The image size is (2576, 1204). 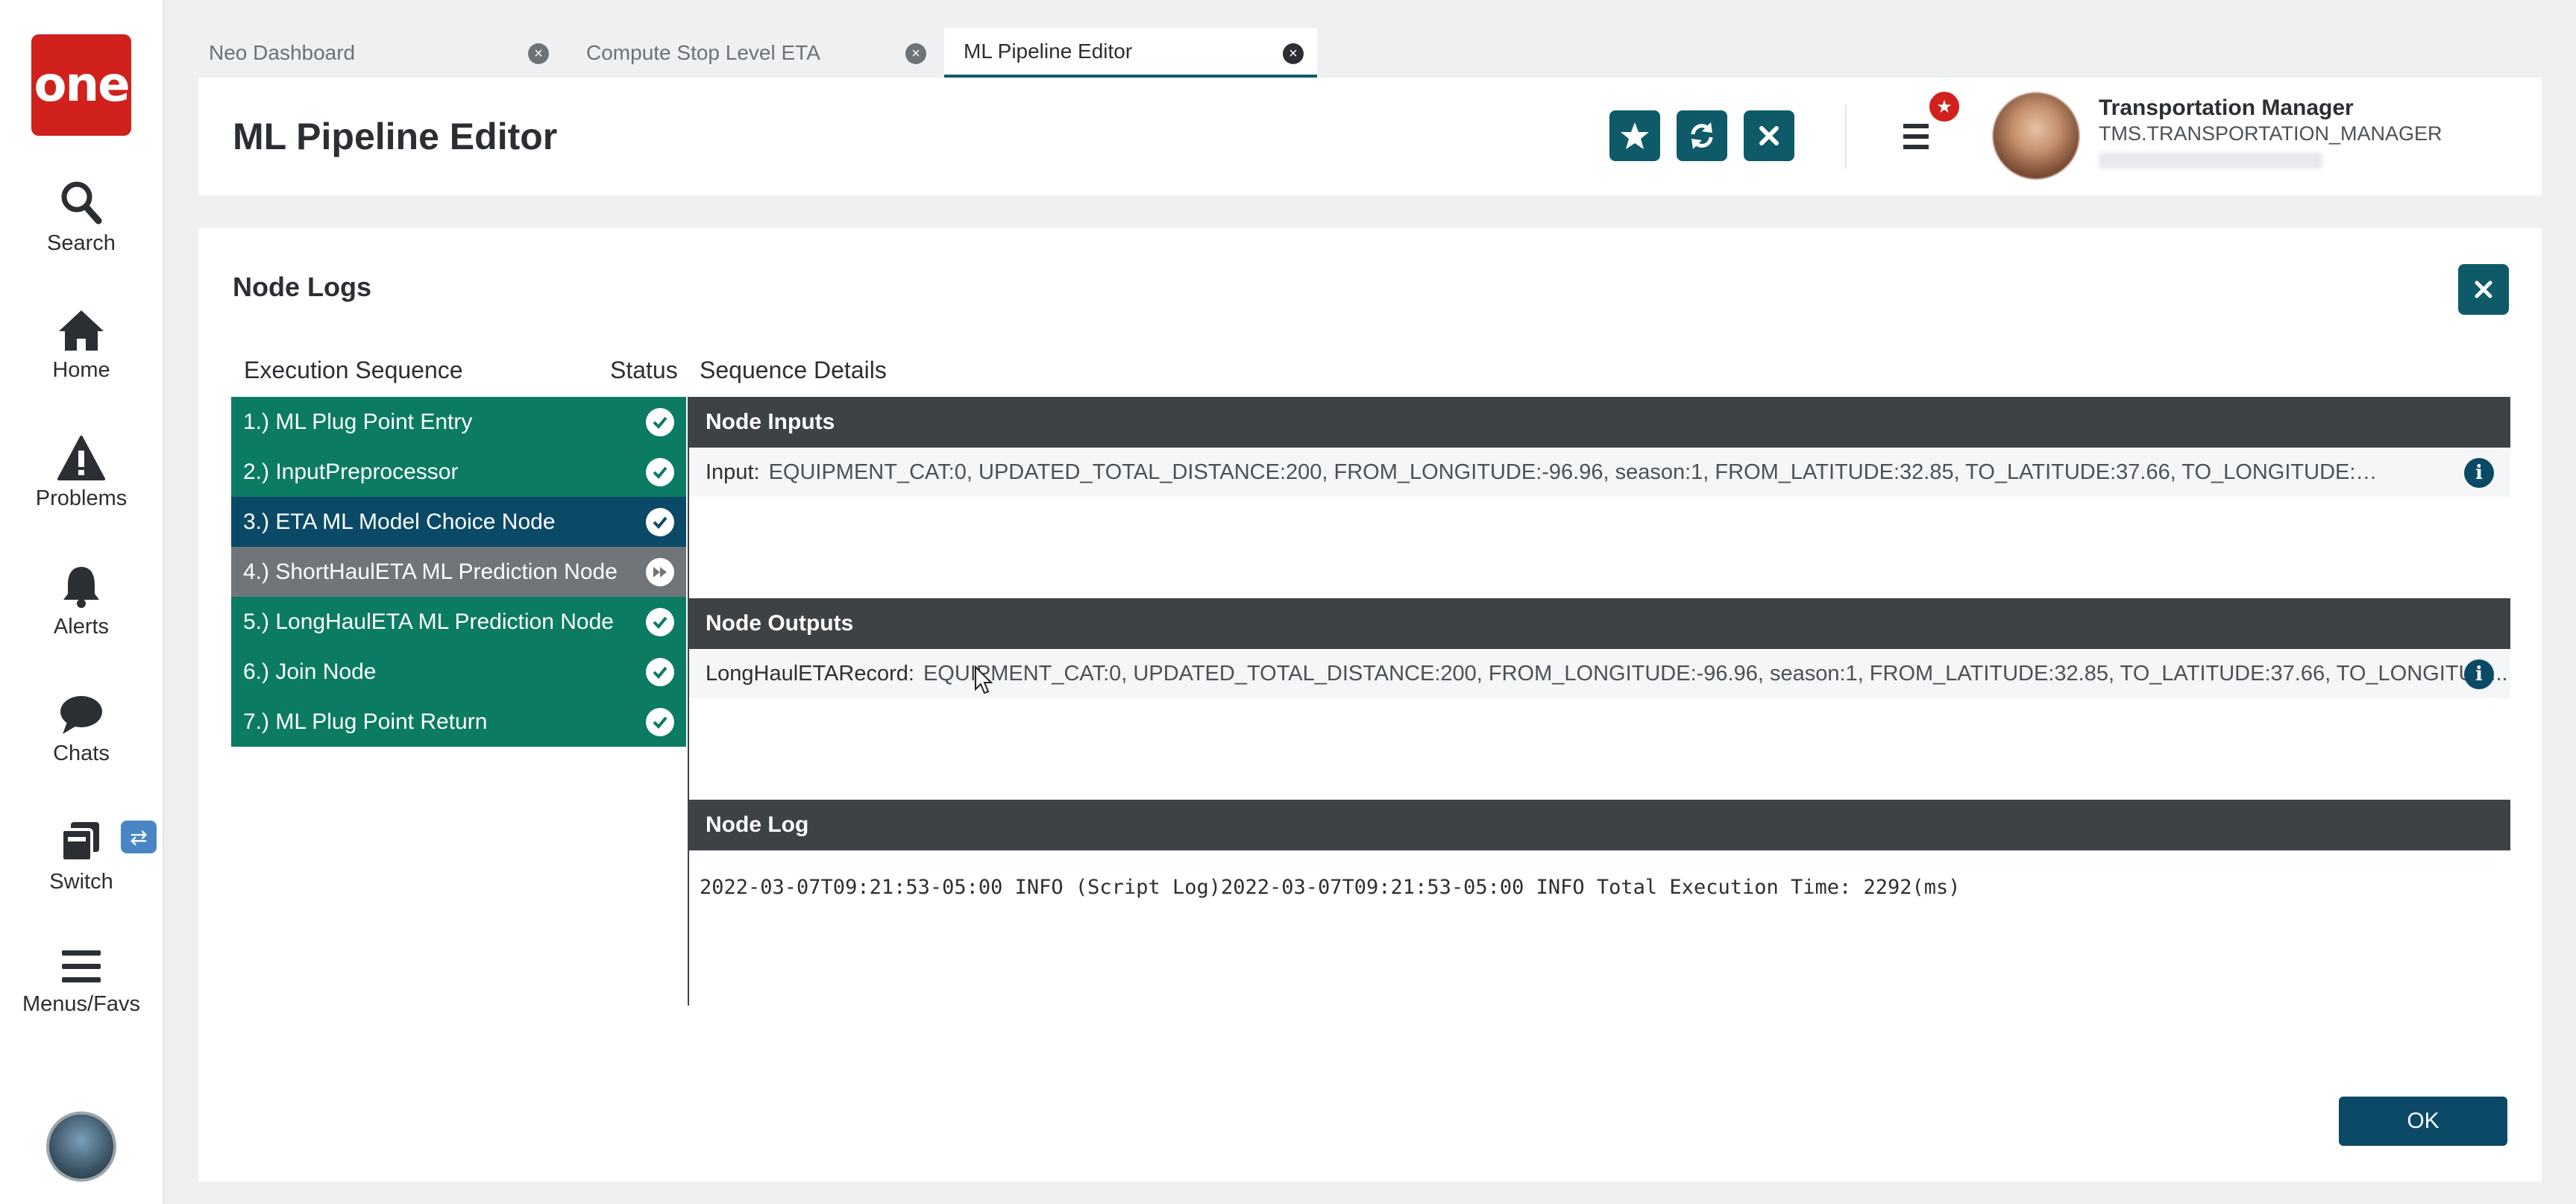 I want to click on tab-compute-stop-level-eta: Compute Stop Level ETA ×, so click(x=754, y=53).